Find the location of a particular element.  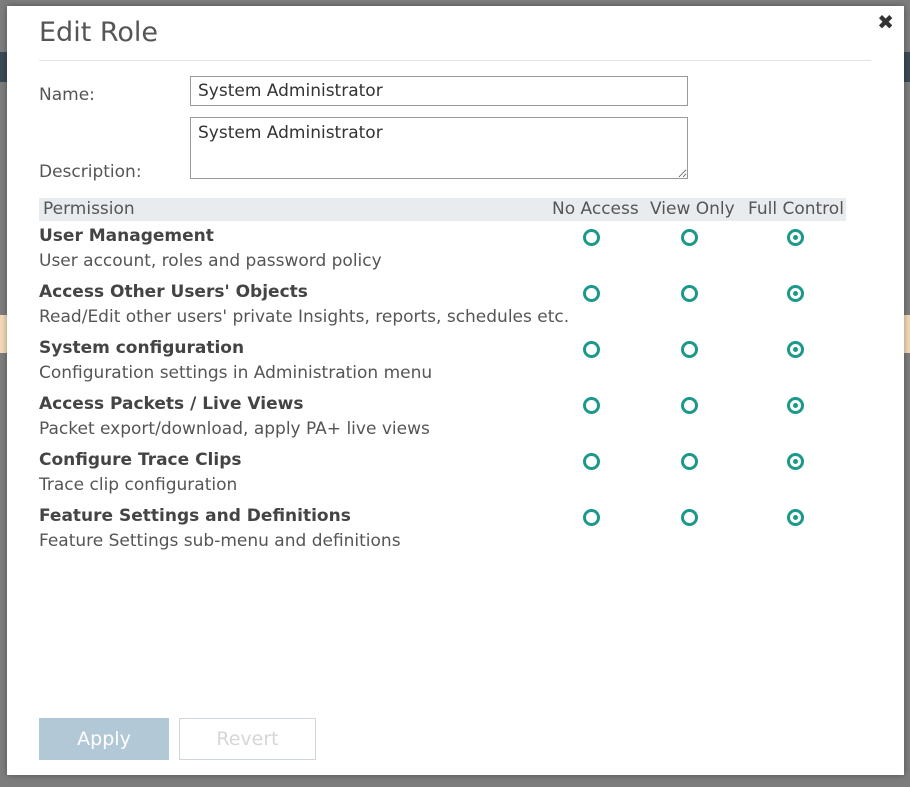

permission-title: User Management is located at coordinates (126, 236).